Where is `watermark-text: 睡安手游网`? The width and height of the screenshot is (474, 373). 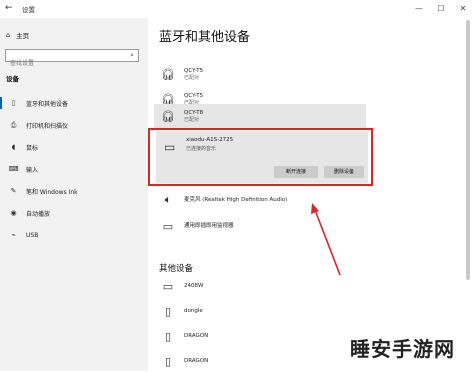
watermark-text: 睡安手游网 is located at coordinates (402, 349).